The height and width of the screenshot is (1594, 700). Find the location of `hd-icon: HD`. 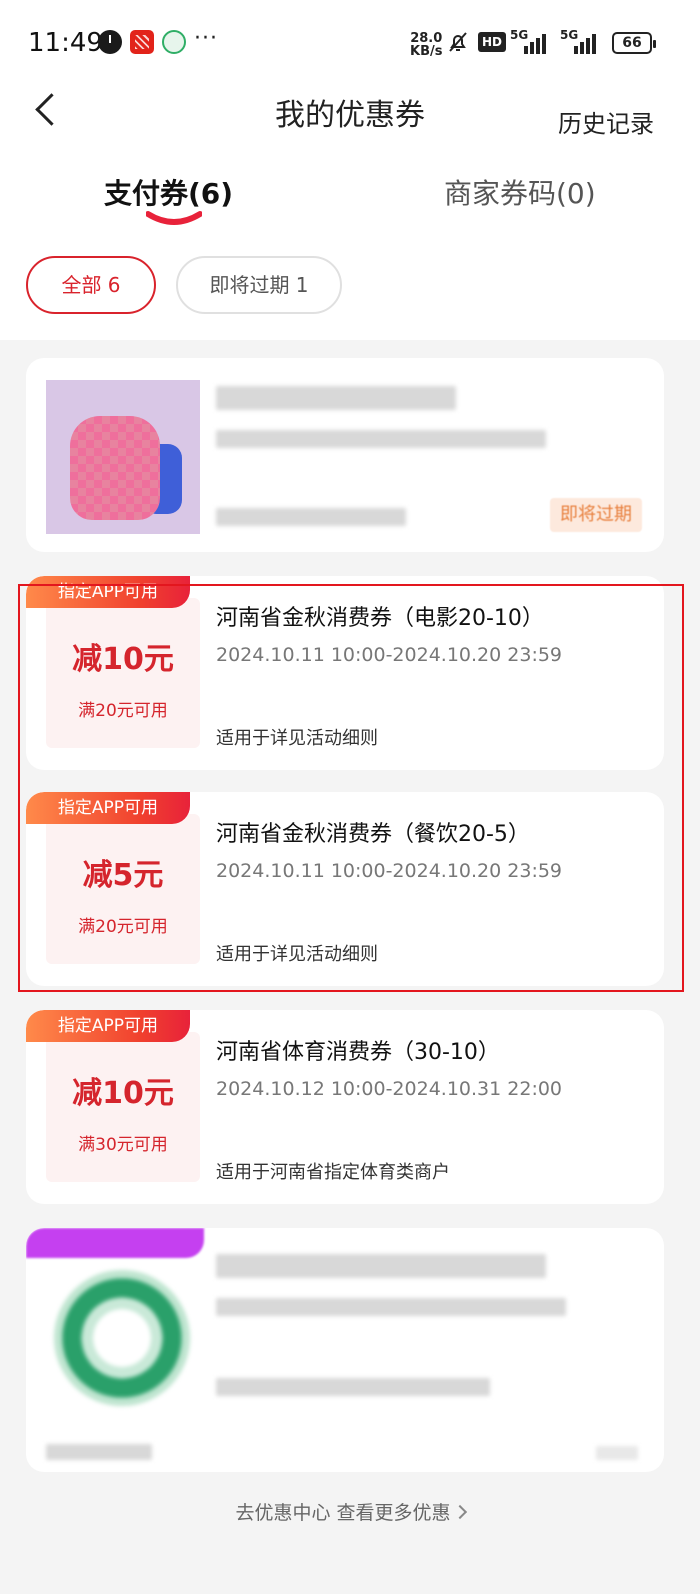

hd-icon: HD is located at coordinates (492, 42).